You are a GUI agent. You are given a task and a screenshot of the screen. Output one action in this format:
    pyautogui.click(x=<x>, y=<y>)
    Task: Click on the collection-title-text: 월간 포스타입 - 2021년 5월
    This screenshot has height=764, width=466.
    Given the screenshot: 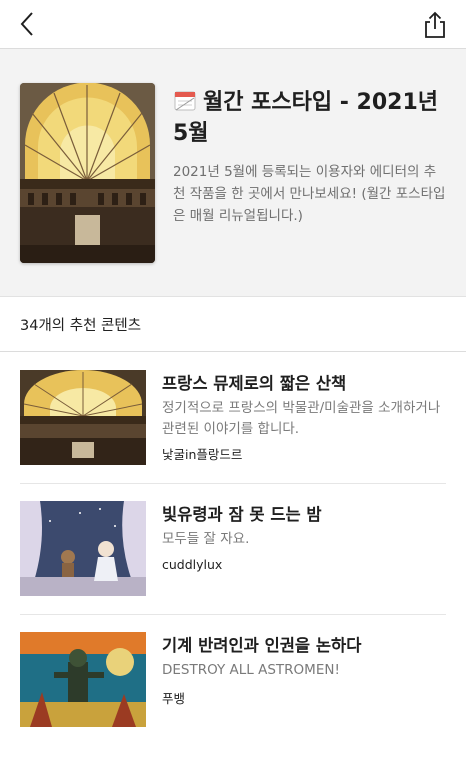 What is the action you would take?
    pyautogui.click(x=306, y=118)
    